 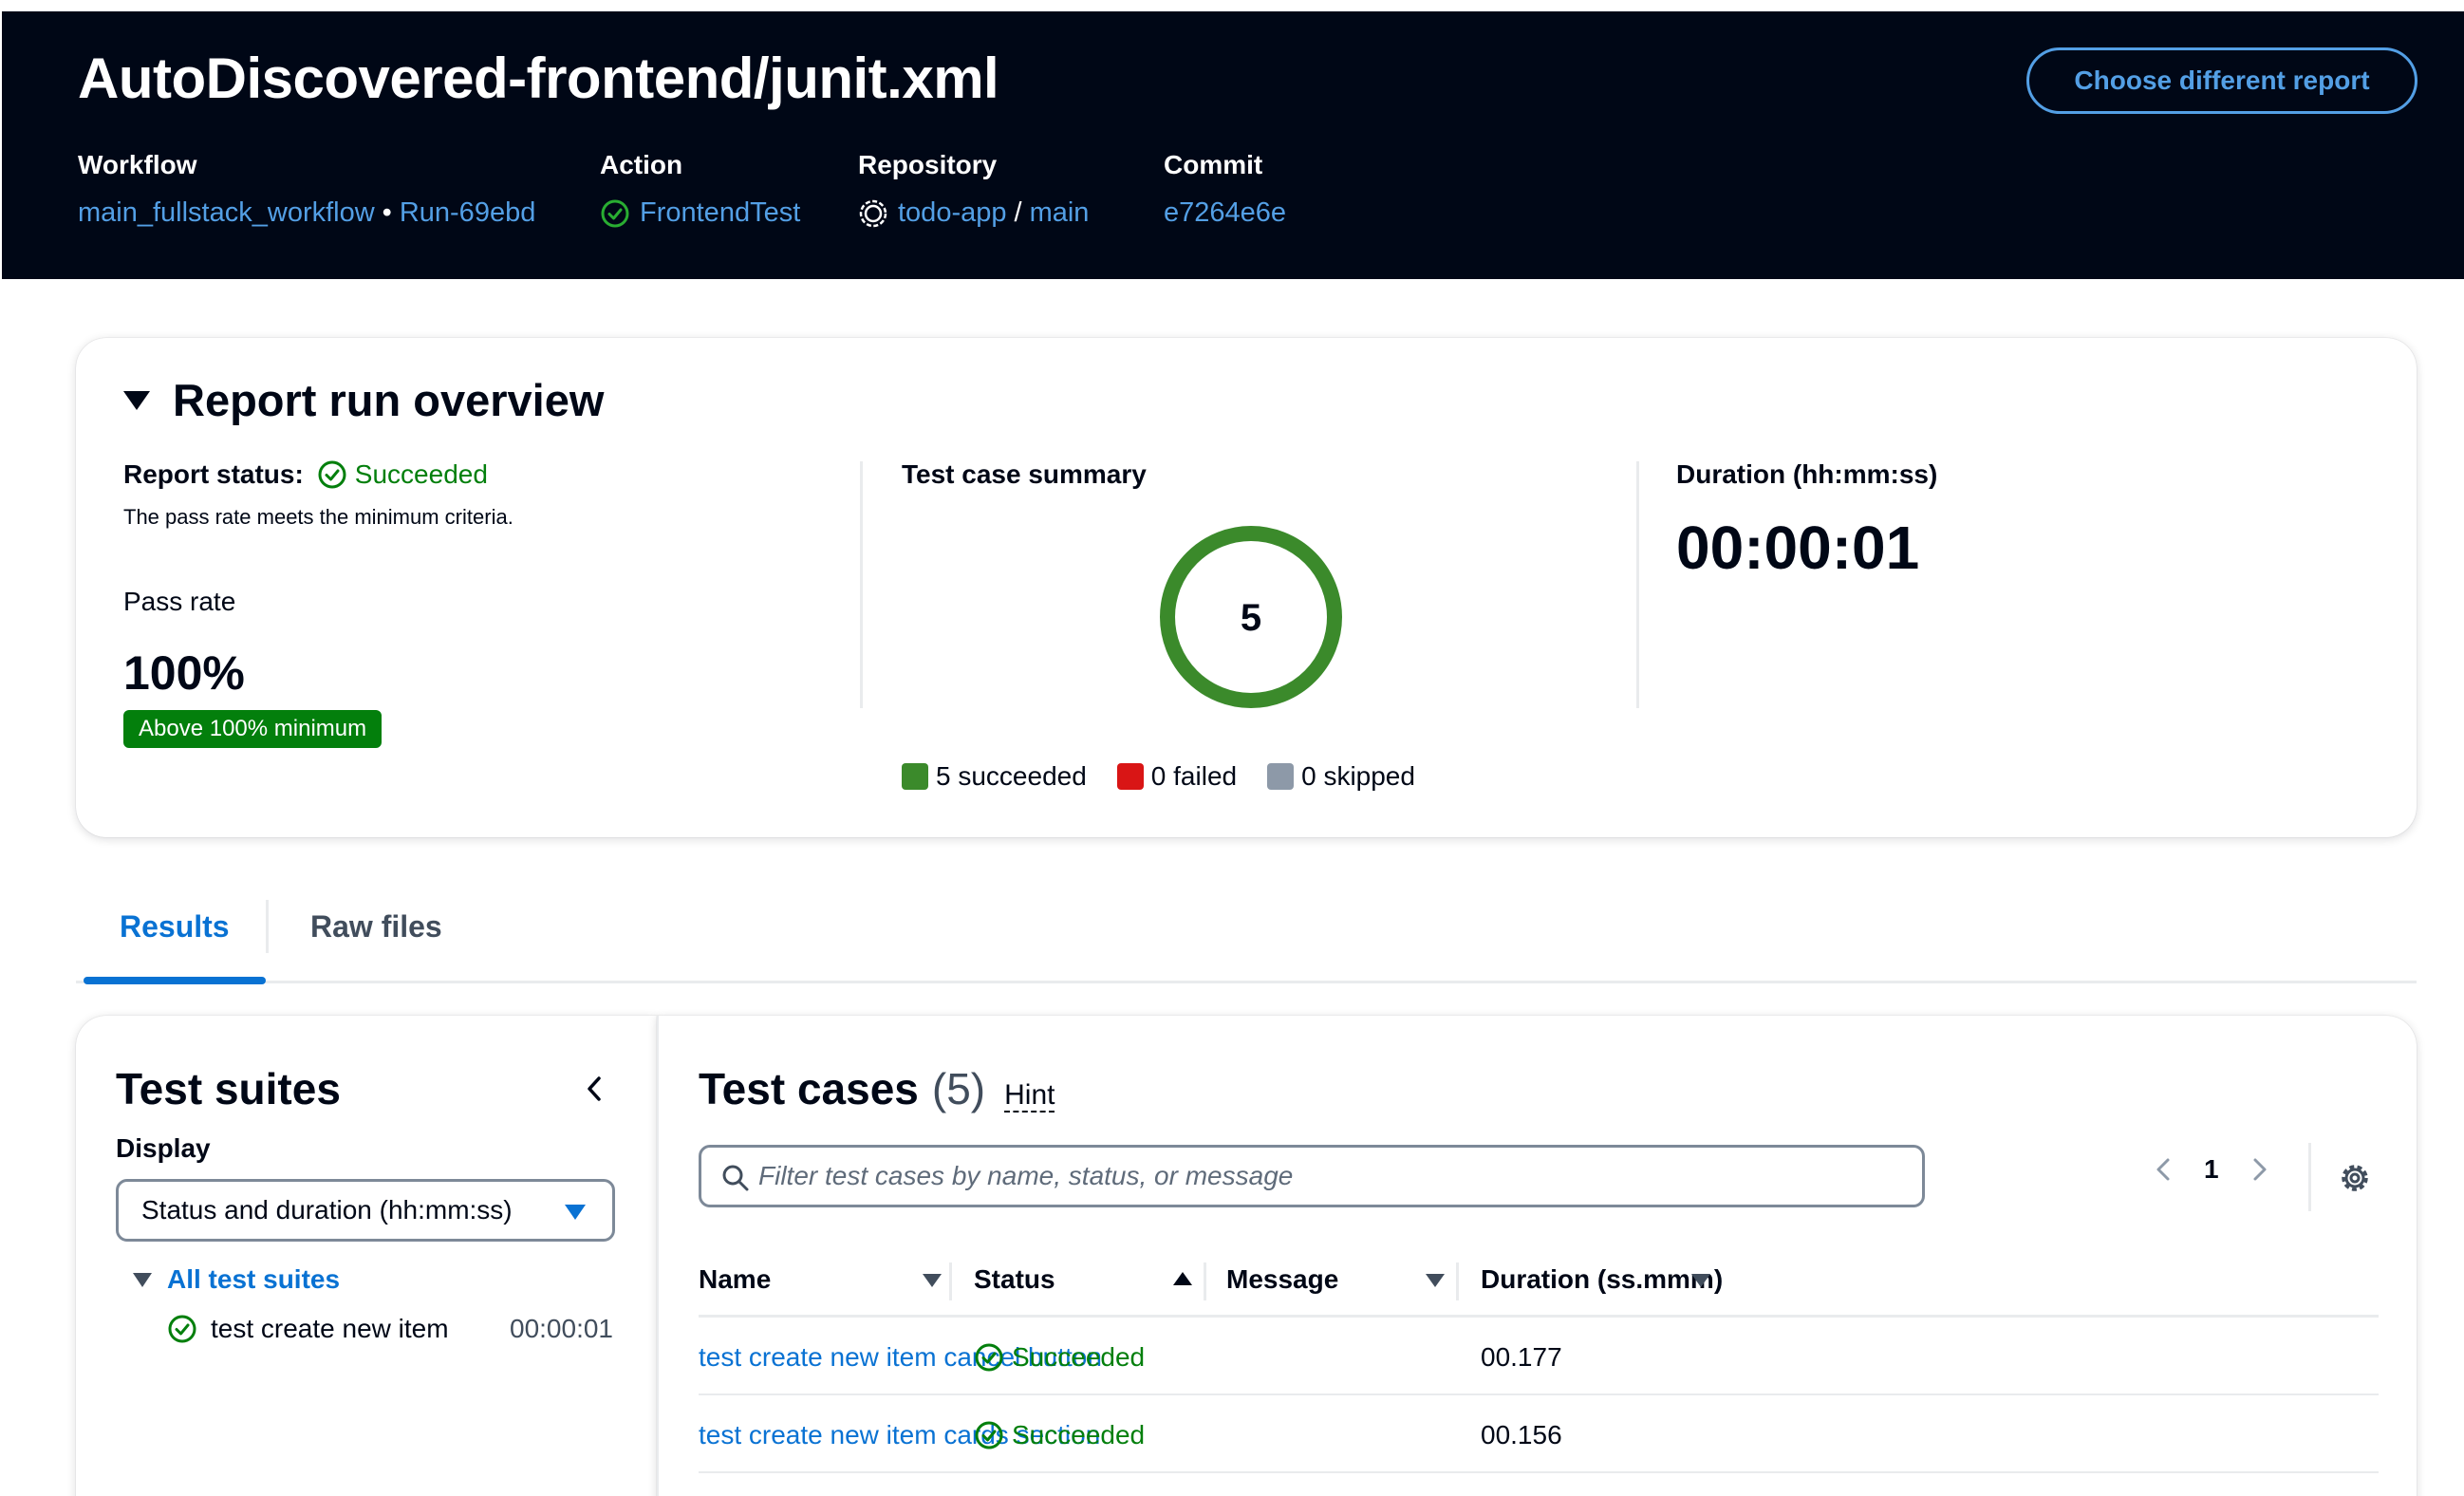 What do you see at coordinates (1798, 548) in the screenshot?
I see `duration-value: 00:00:01` at bounding box center [1798, 548].